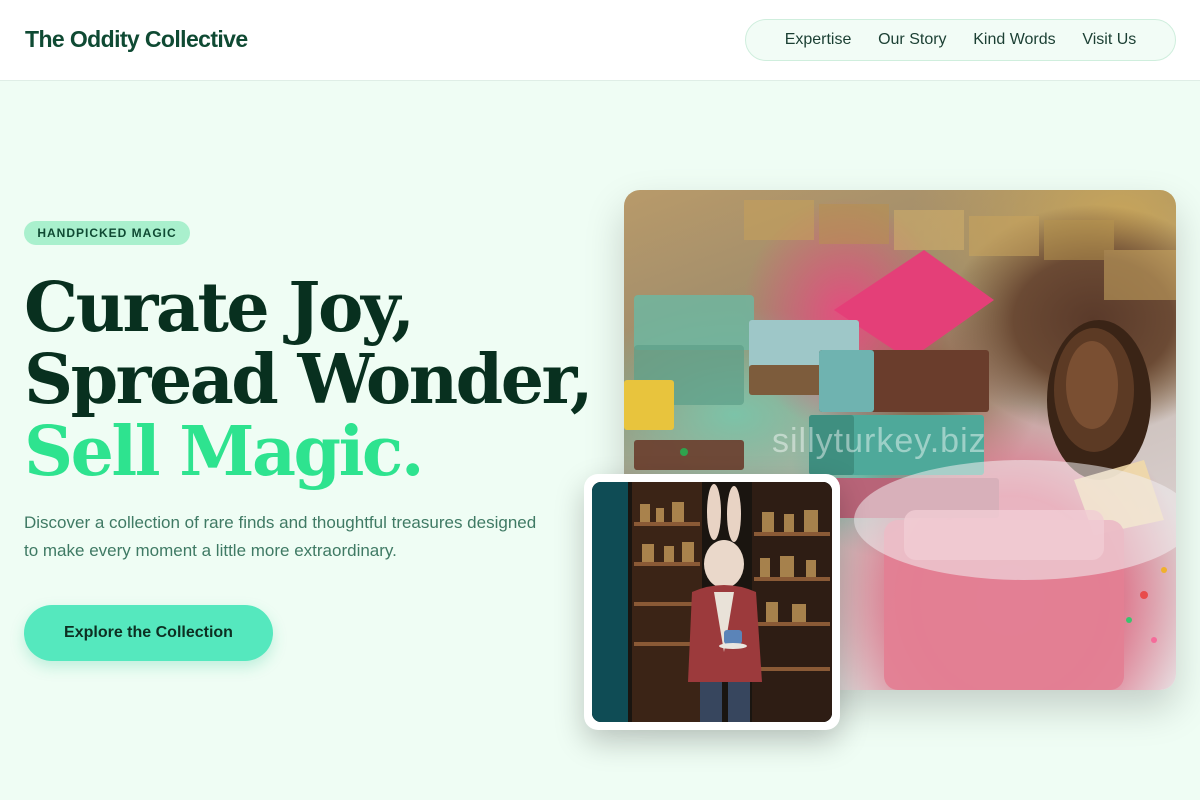 This screenshot has width=1200, height=800. Describe the element at coordinates (1014, 40) in the screenshot. I see `nav-item-kind-words: Kind Words` at that location.